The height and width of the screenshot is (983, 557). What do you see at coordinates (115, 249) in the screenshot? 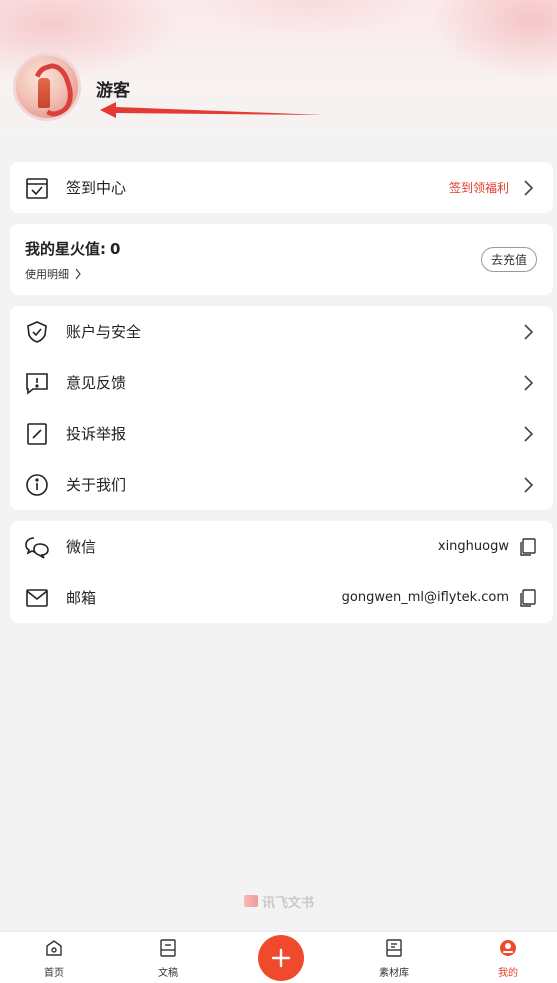
I see `spark-value: 0` at bounding box center [115, 249].